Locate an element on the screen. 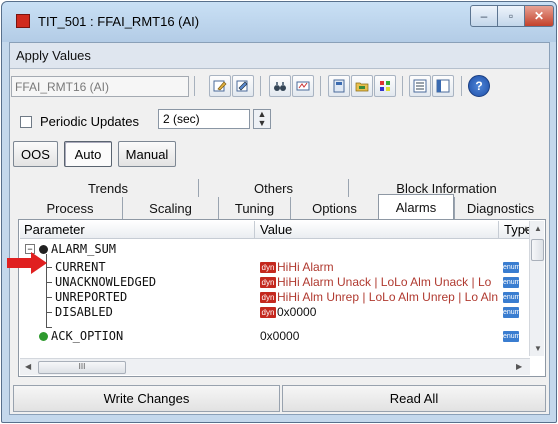 Image resolution: width=558 pixels, height=424 pixels. toolbar-separator is located at coordinates (194, 86).